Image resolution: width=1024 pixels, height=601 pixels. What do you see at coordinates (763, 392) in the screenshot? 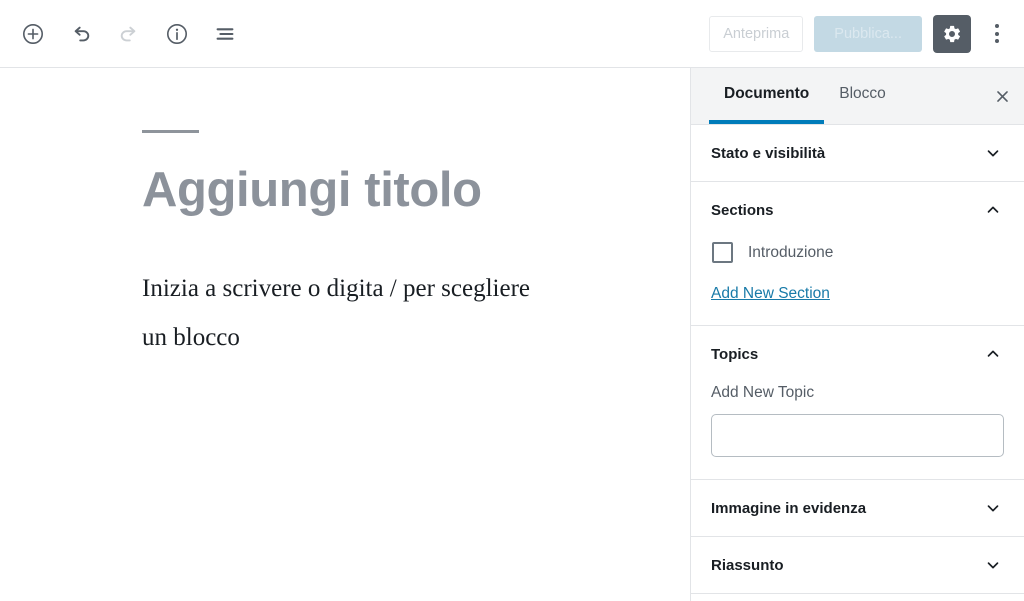
I see `add-new-topic-label: Add New Topic` at bounding box center [763, 392].